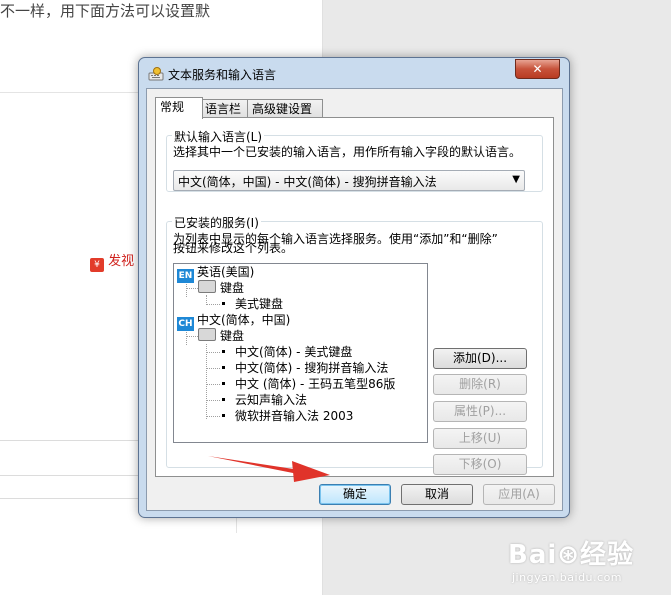 Image resolution: width=671 pixels, height=595 pixels. I want to click on watermark-logo: Bai⊛经验, so click(571, 555).